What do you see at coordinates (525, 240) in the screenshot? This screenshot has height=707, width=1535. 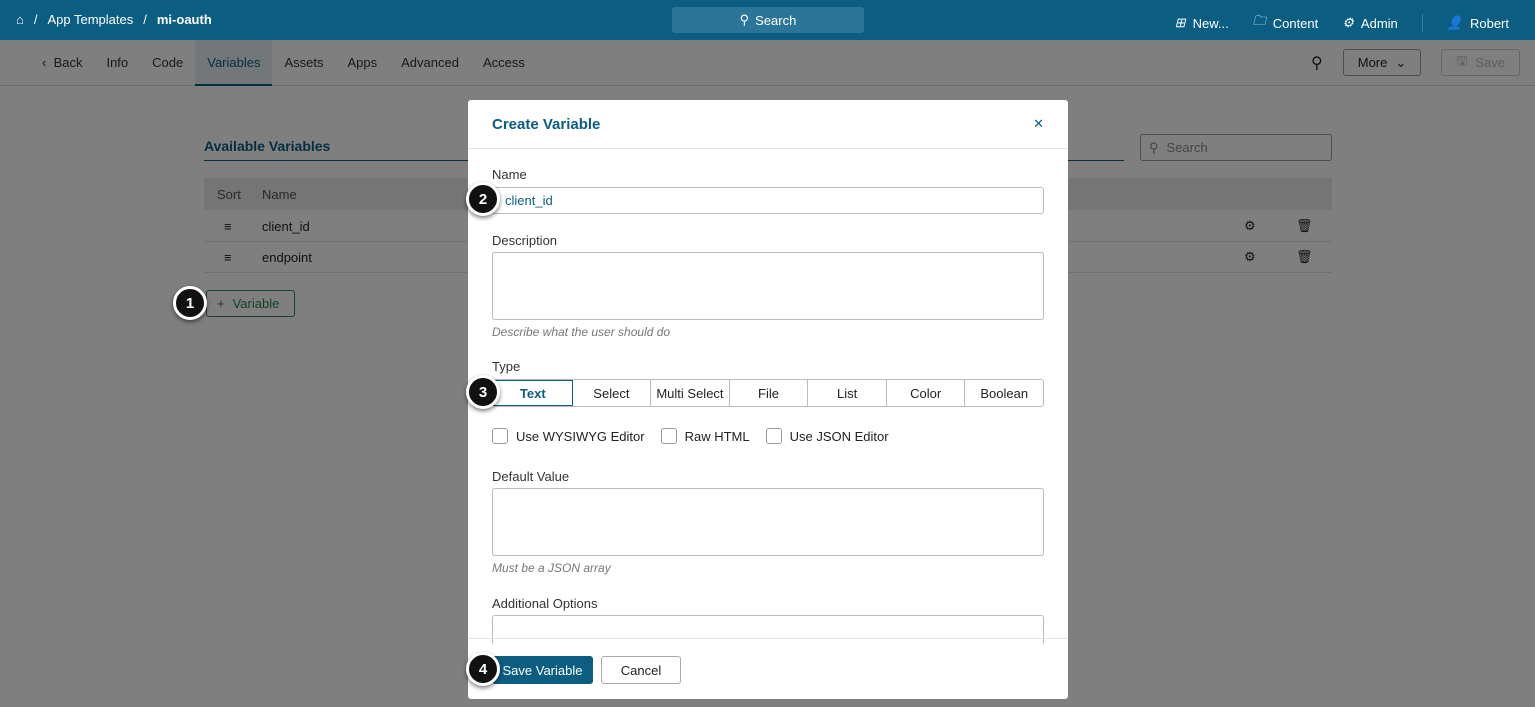 I see `description-label: Description` at bounding box center [525, 240].